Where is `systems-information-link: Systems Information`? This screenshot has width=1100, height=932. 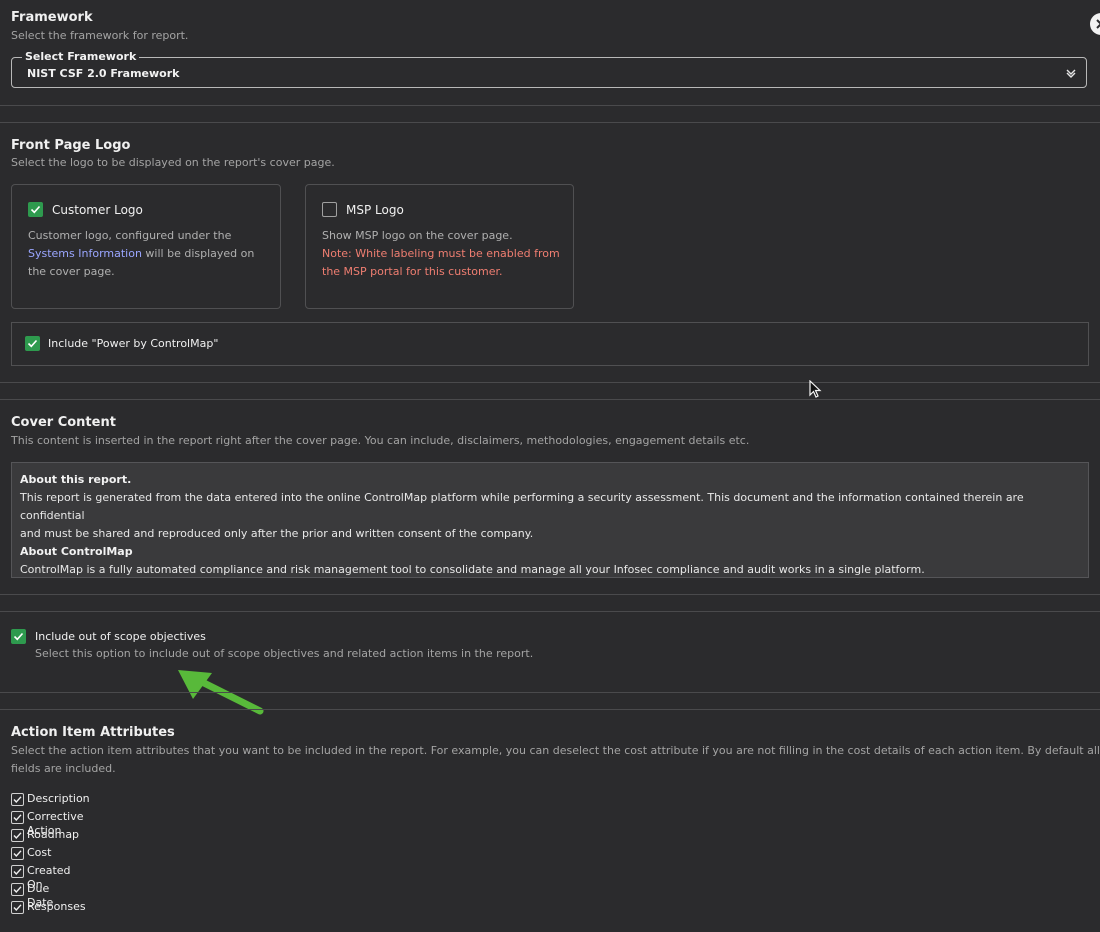 systems-information-link: Systems Information is located at coordinates (85, 253).